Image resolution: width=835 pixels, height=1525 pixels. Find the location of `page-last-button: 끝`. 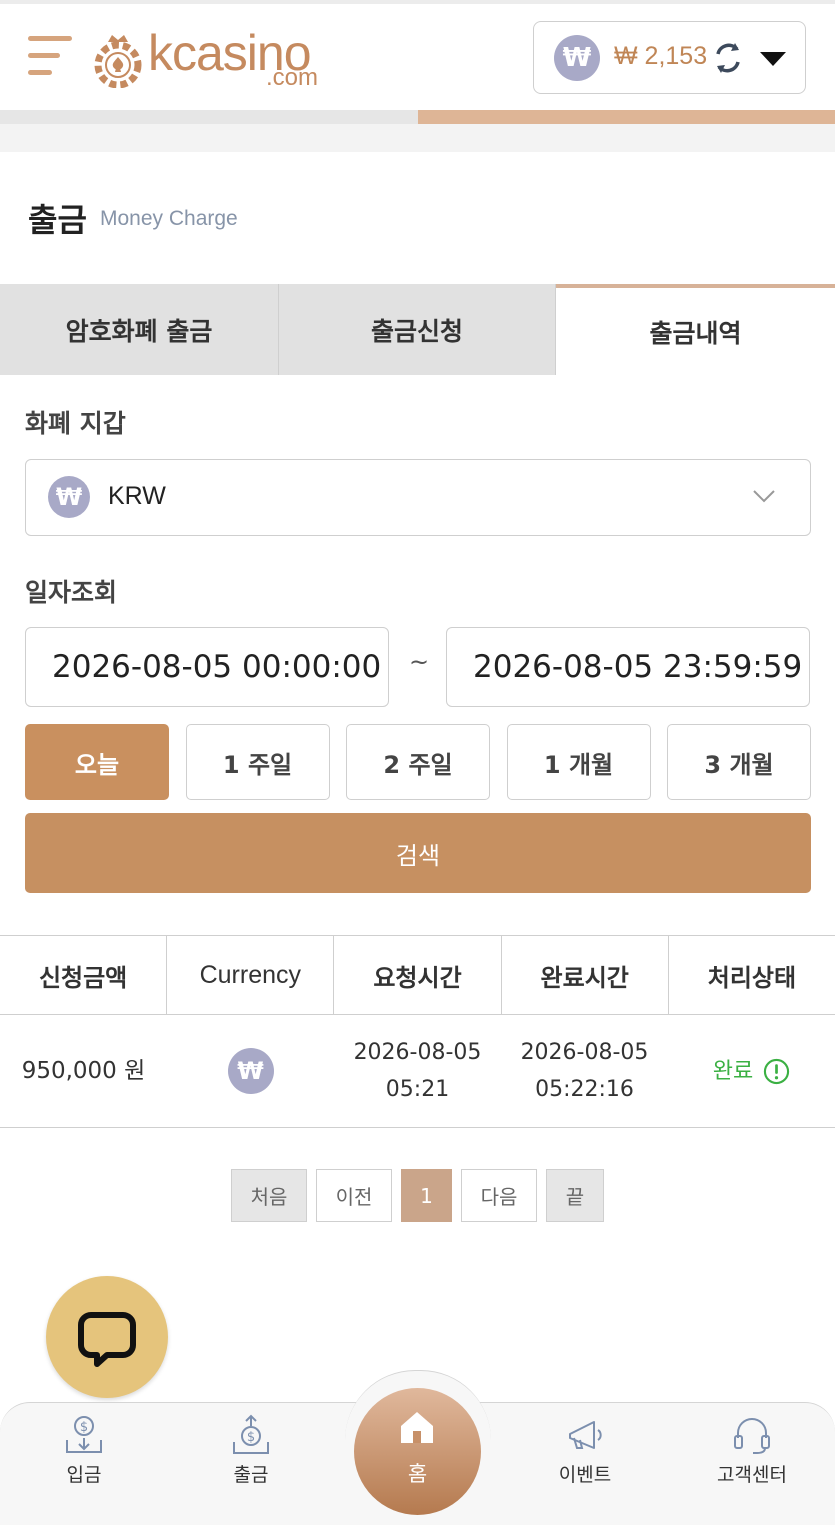

page-last-button: 끝 is located at coordinates (575, 1195).